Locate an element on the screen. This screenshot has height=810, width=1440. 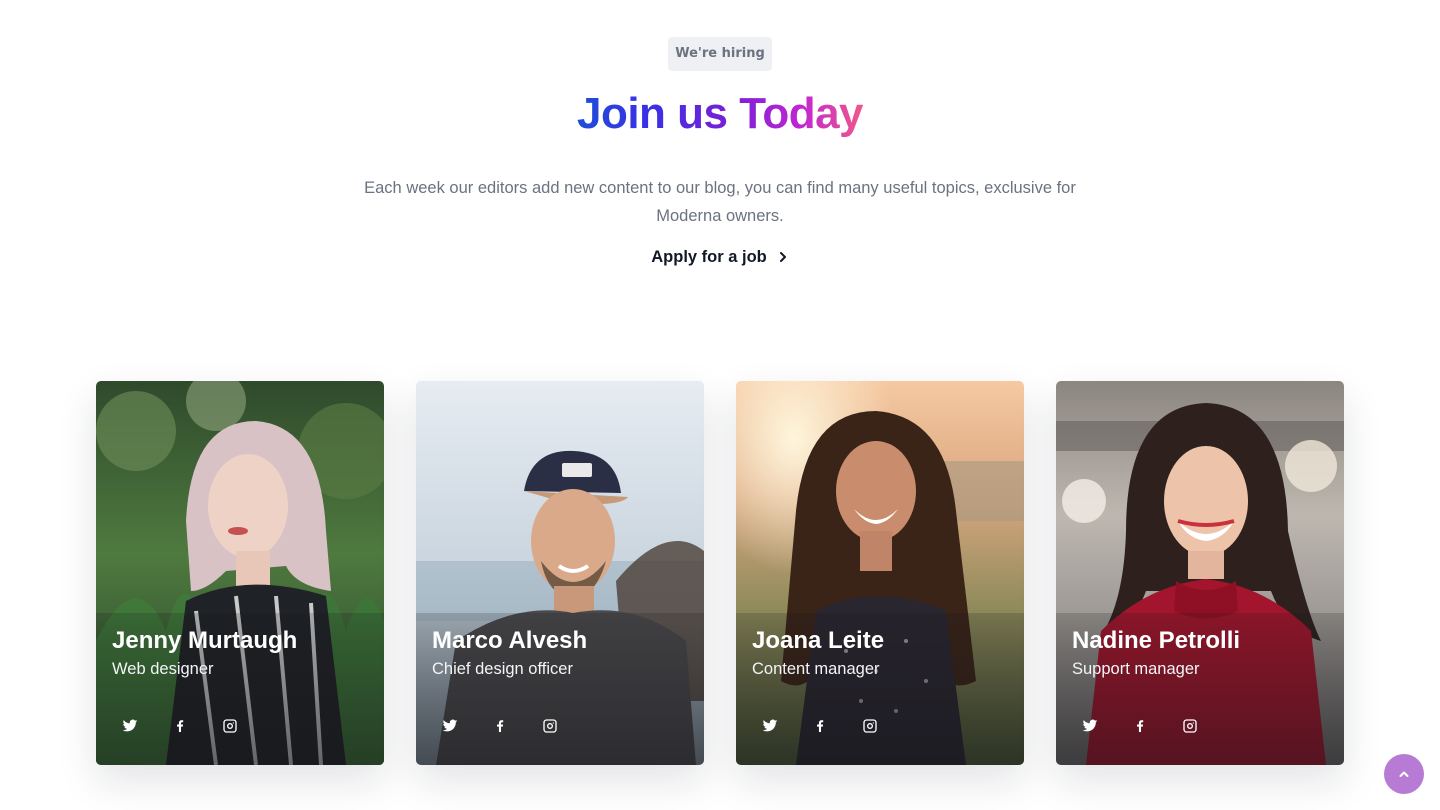
team-member-info: Nadine Petrolli Support manager is located at coordinates (1200, 653).